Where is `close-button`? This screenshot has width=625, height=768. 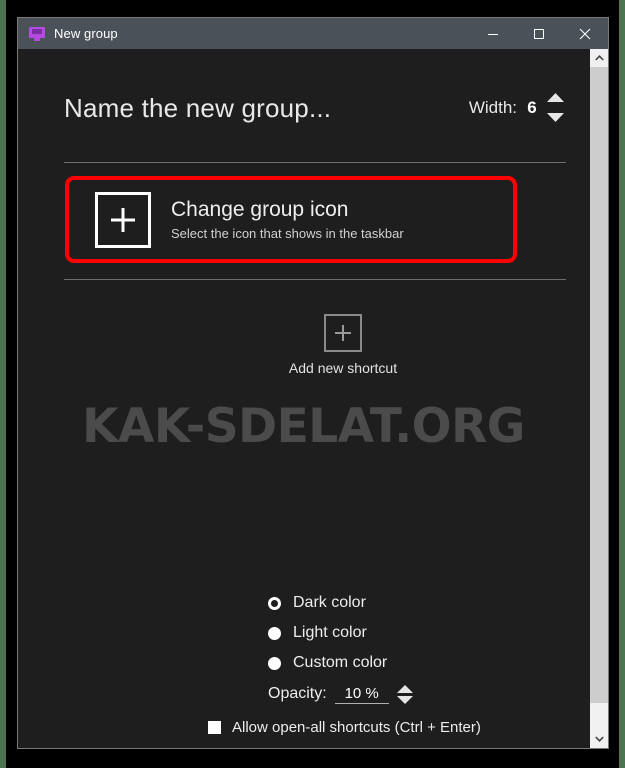 close-button is located at coordinates (585, 33).